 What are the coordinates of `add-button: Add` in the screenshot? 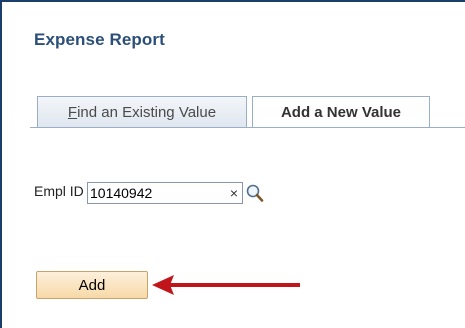 It's located at (92, 285).